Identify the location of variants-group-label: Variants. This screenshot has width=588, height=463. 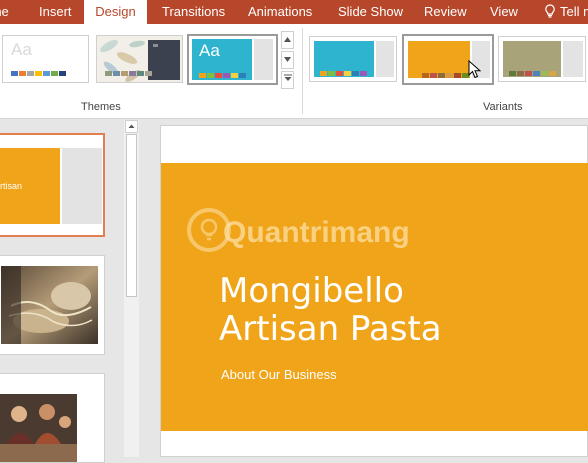
(503, 107).